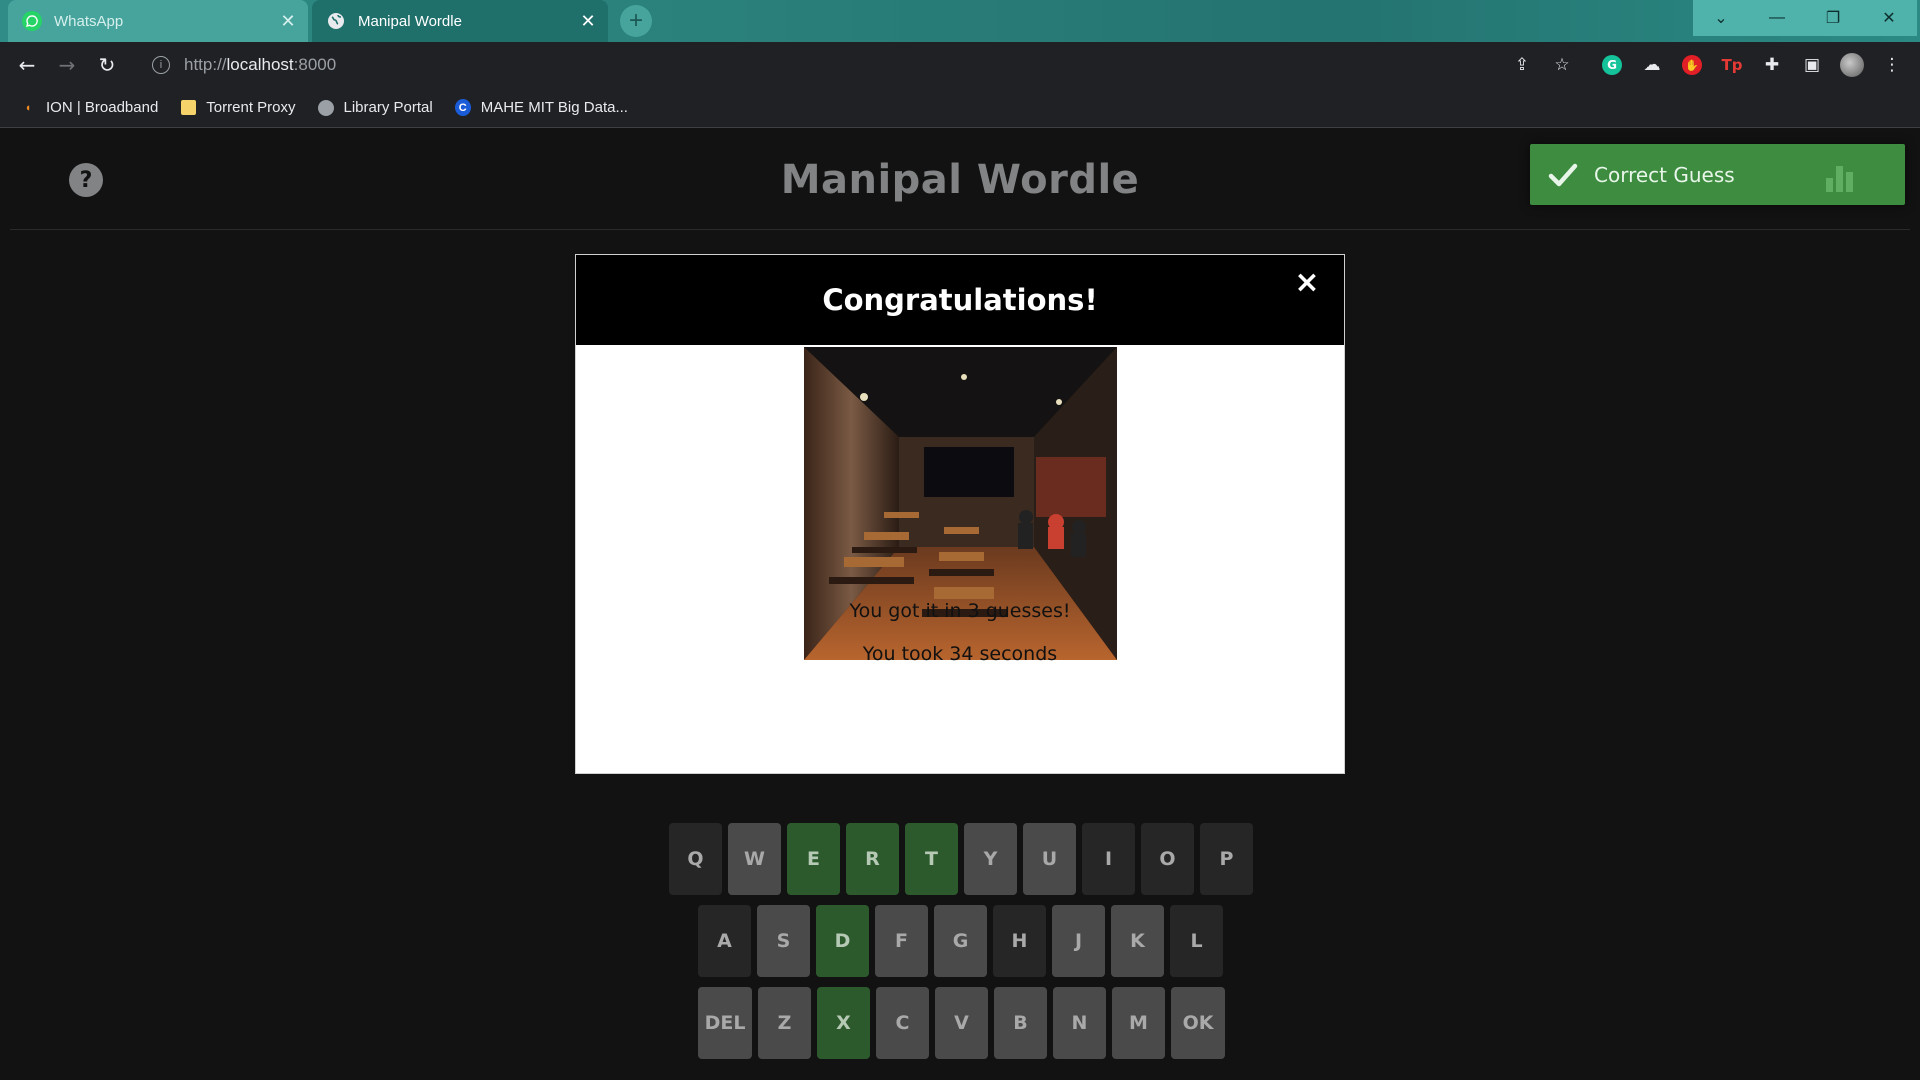  What do you see at coordinates (1892, 65) in the screenshot?
I see `more-menu-icon: ⋮` at bounding box center [1892, 65].